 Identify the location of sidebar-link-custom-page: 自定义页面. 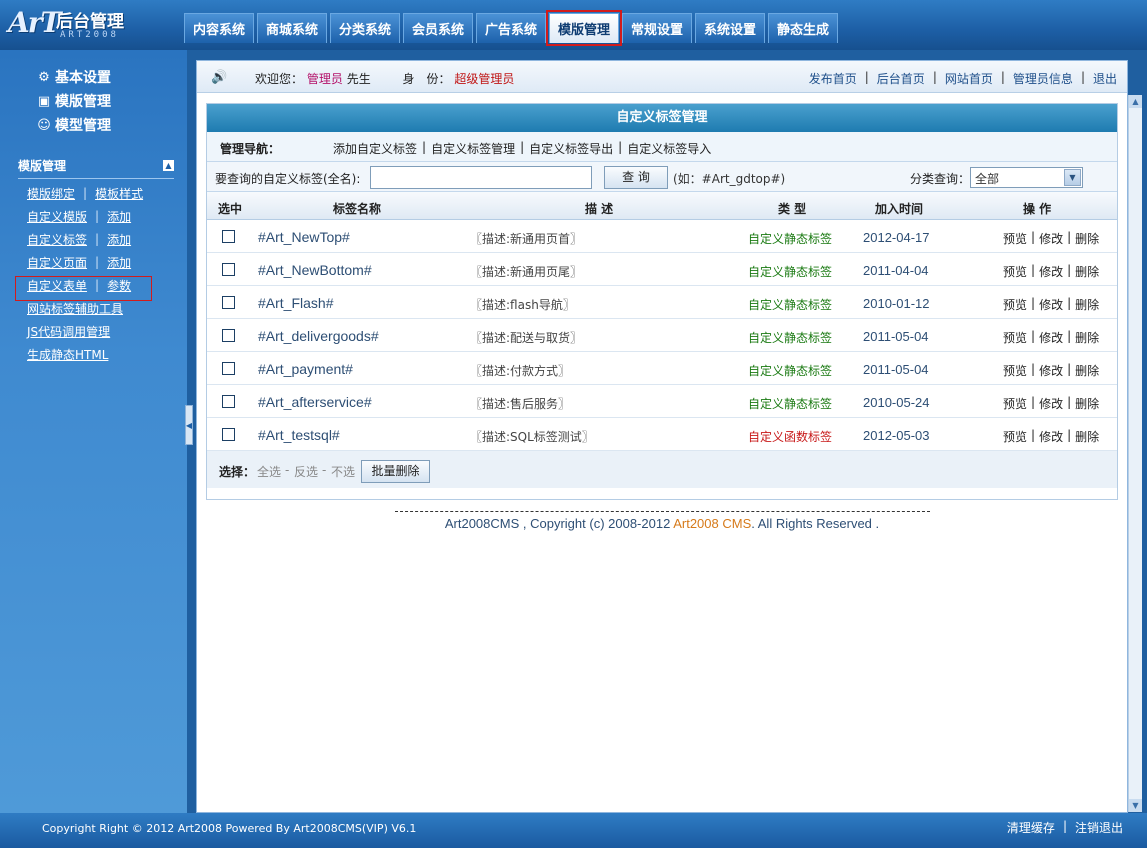
(57, 262).